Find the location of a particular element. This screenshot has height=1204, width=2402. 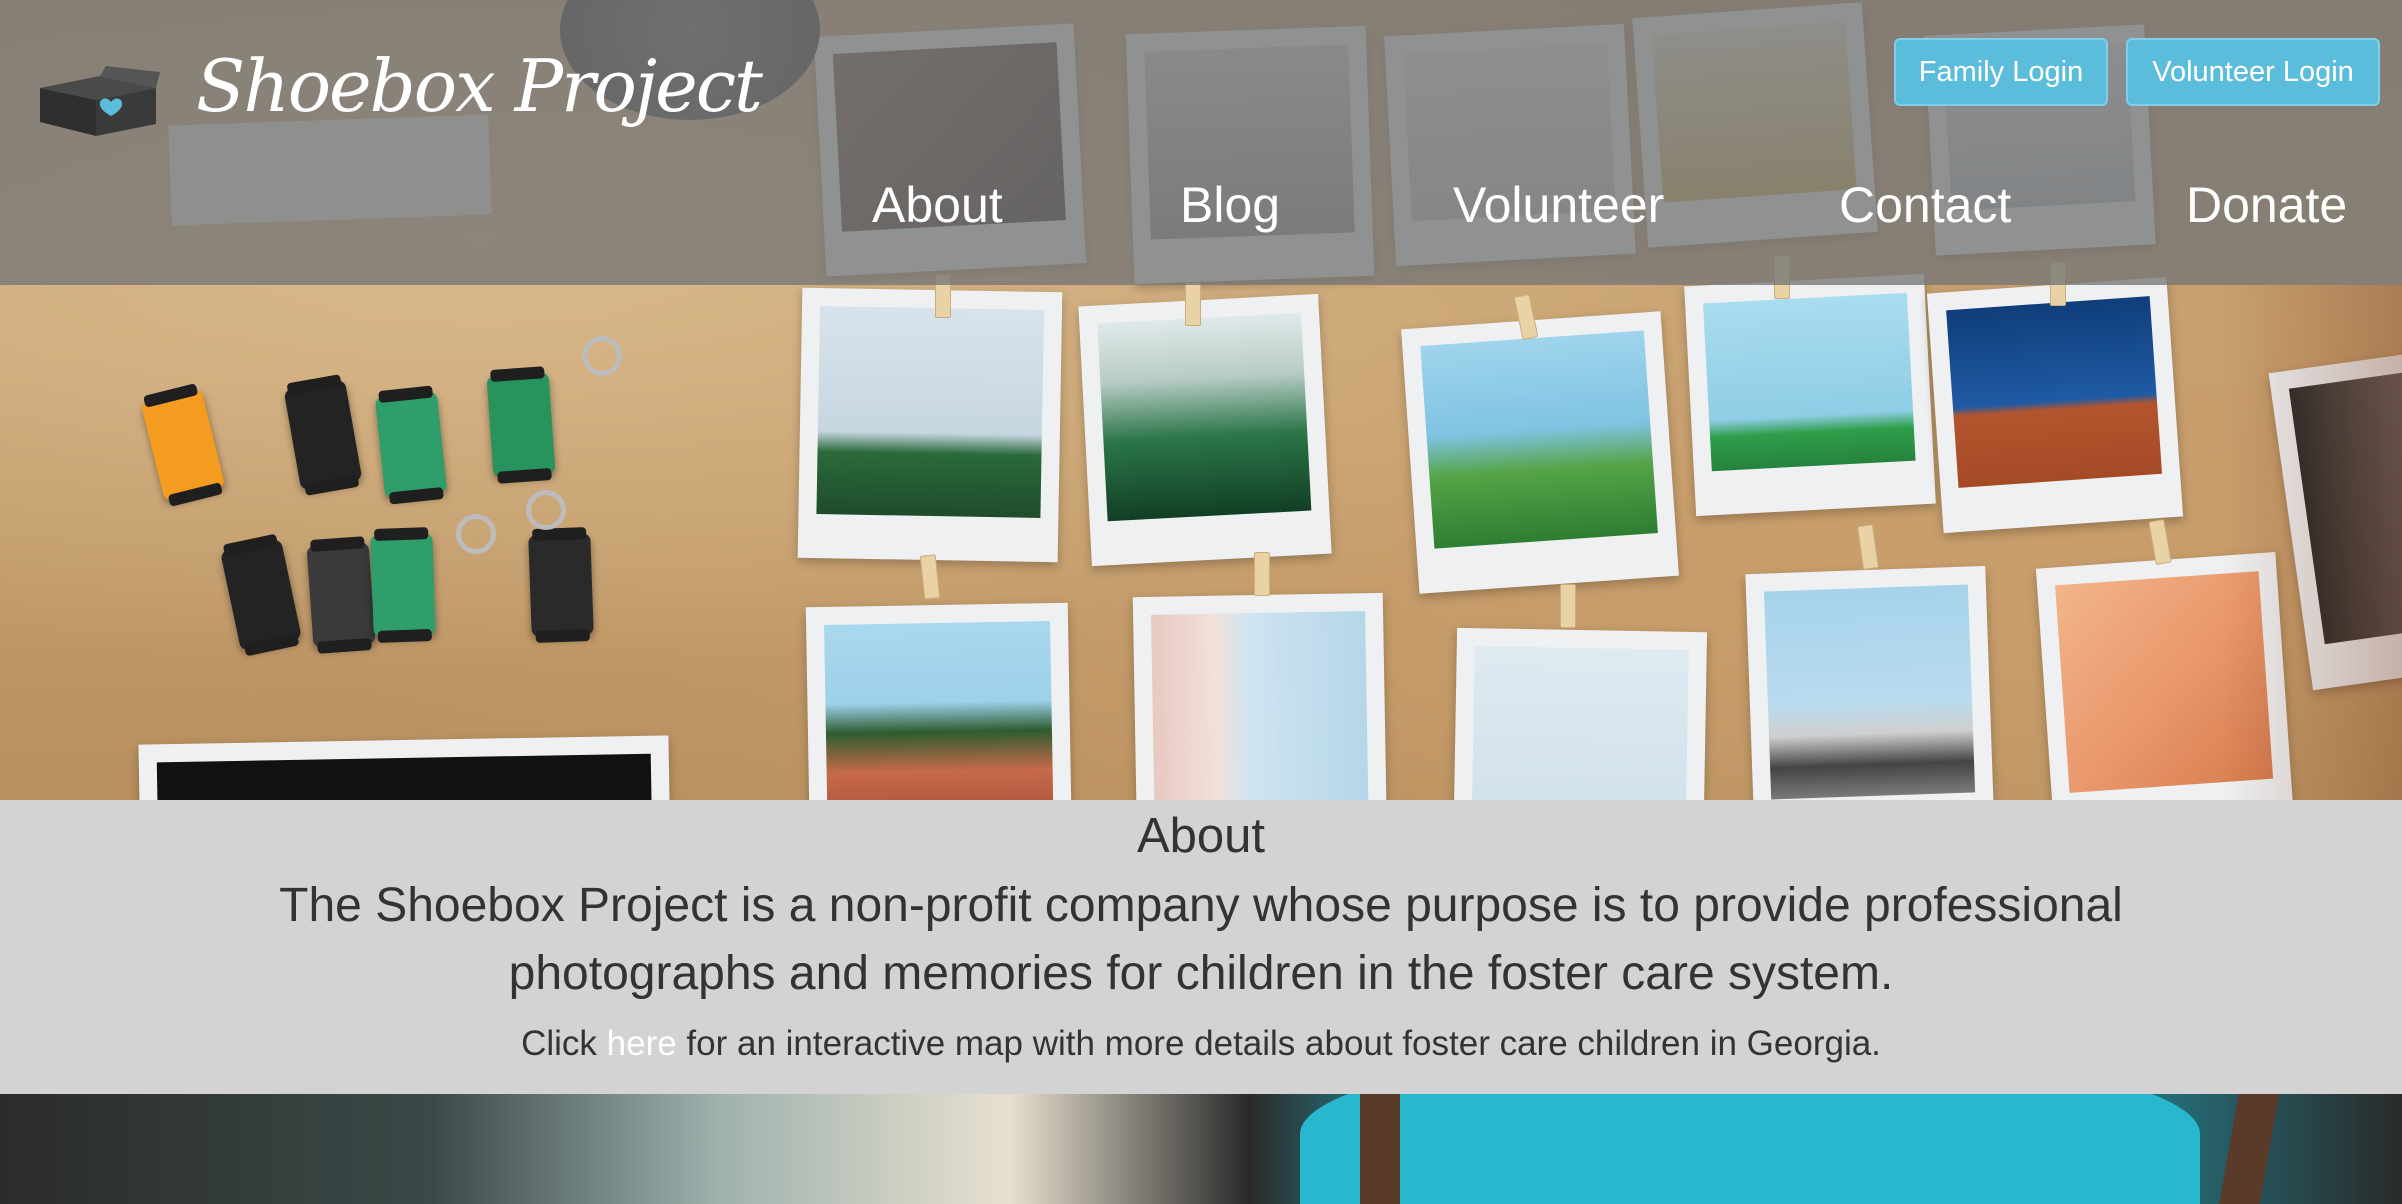

cta-text-before: Click is located at coordinates (564, 1043).